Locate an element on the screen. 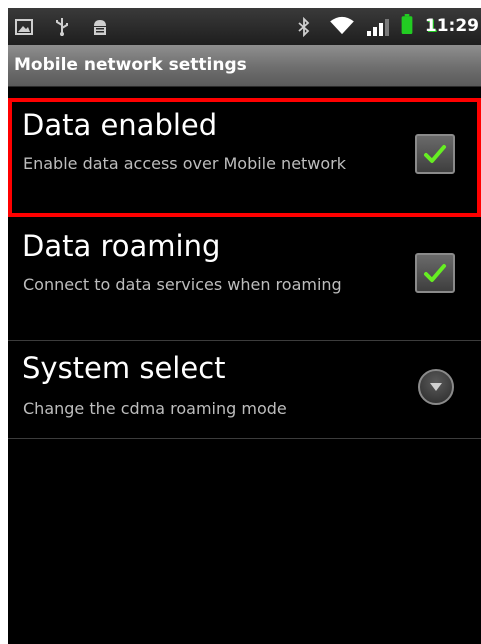  pref-summary: Change the cdma roaming mode is located at coordinates (155, 408).